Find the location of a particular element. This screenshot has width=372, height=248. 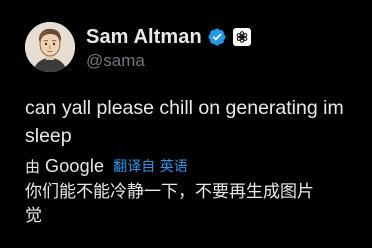

tweet-text-line: can yall please chill on generating im is located at coordinates (184, 108).